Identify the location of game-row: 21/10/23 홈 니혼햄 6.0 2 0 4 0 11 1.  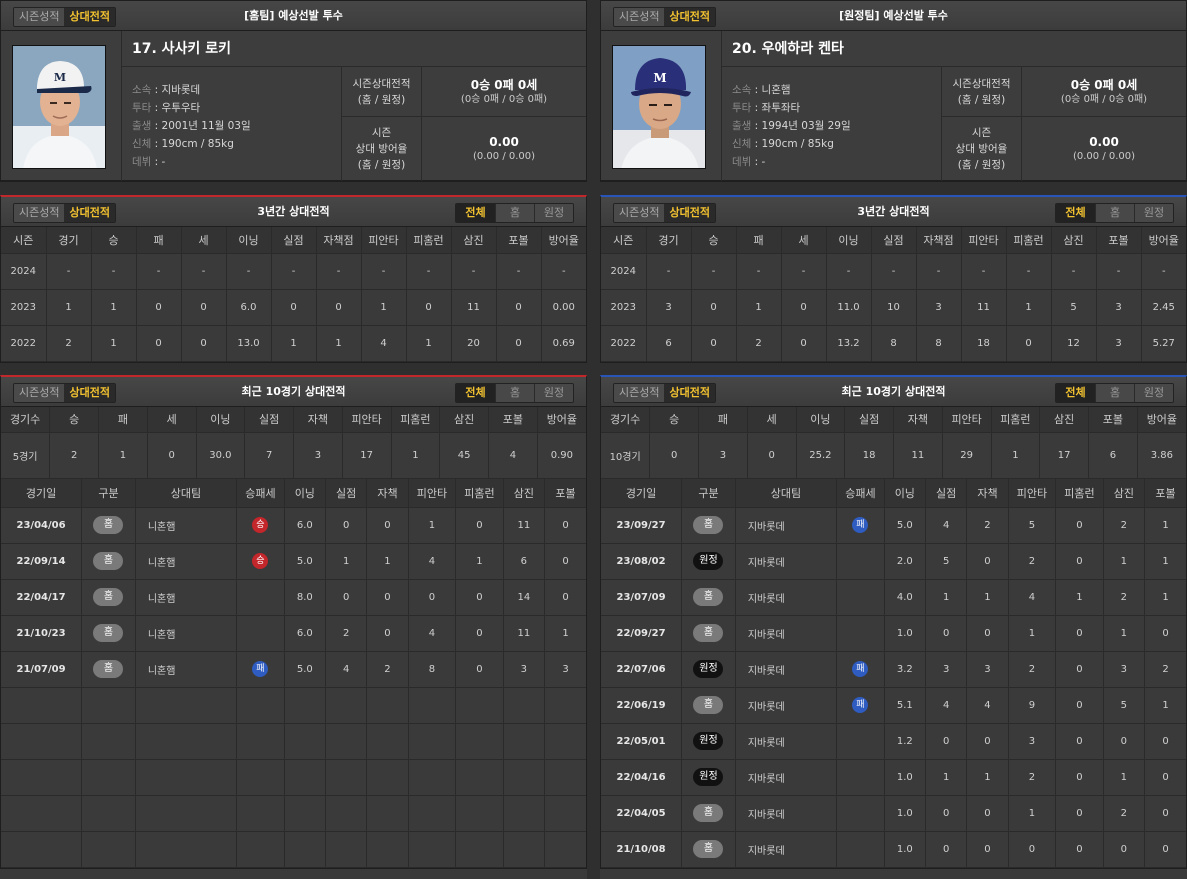
(293, 633).